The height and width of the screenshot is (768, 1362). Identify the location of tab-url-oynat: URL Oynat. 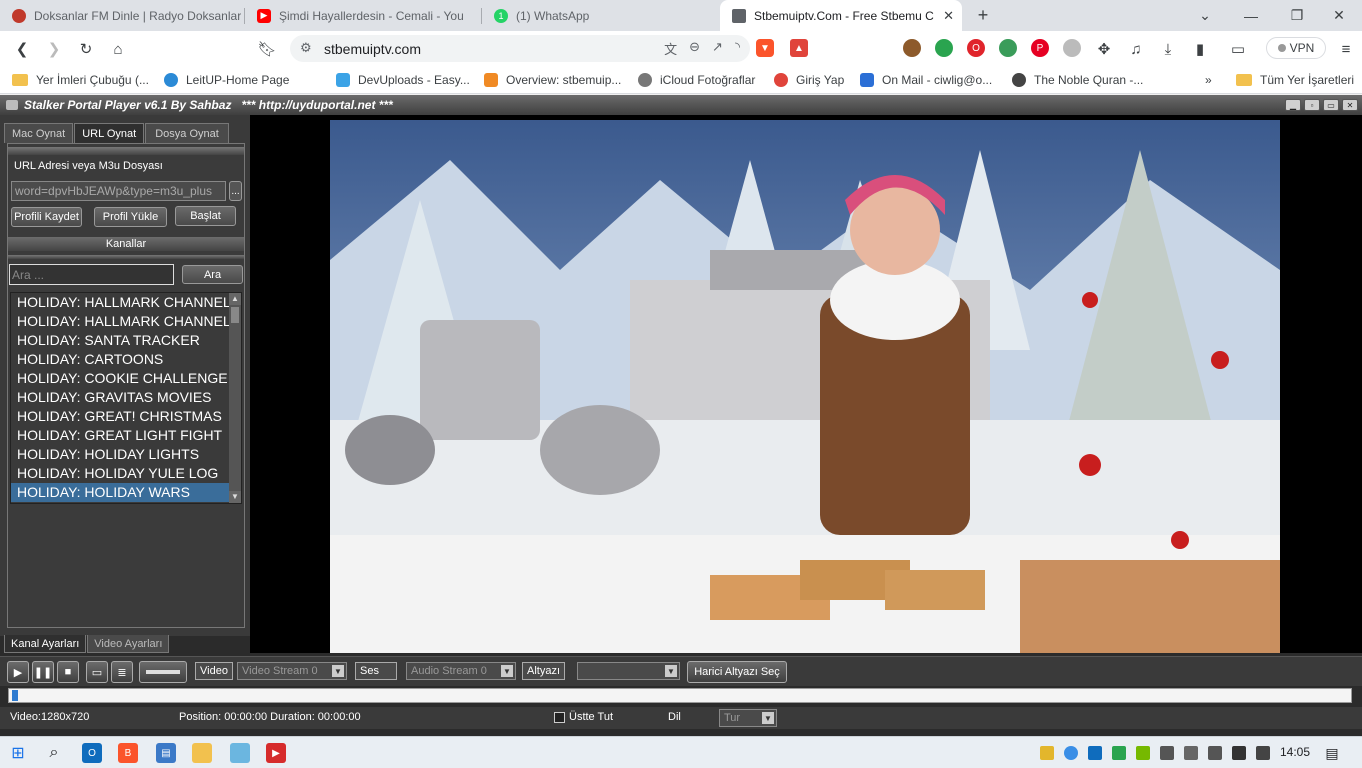
(109, 133).